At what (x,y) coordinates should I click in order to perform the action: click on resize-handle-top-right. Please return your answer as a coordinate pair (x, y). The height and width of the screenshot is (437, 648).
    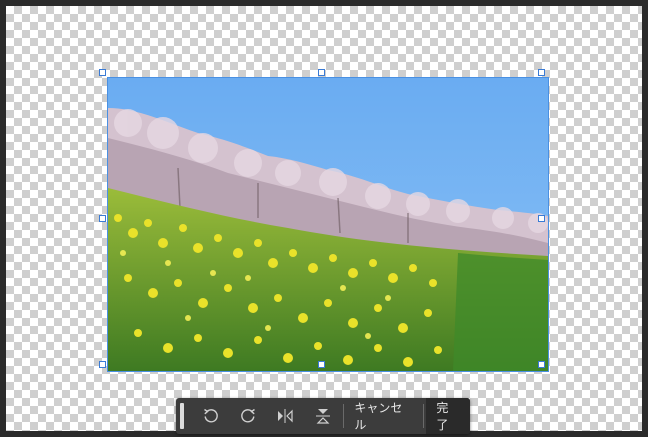
    Looking at the image, I should click on (541, 72).